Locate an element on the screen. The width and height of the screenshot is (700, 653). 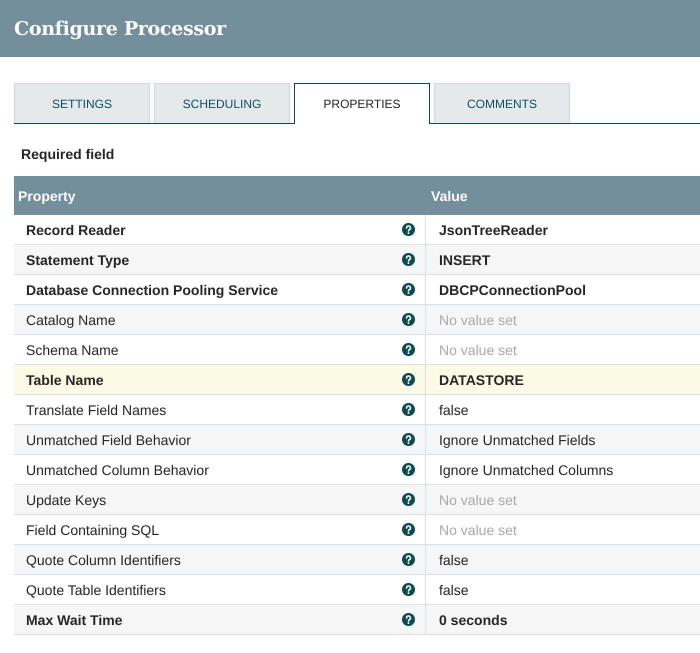
tab: PROPERTIES is located at coordinates (362, 103).